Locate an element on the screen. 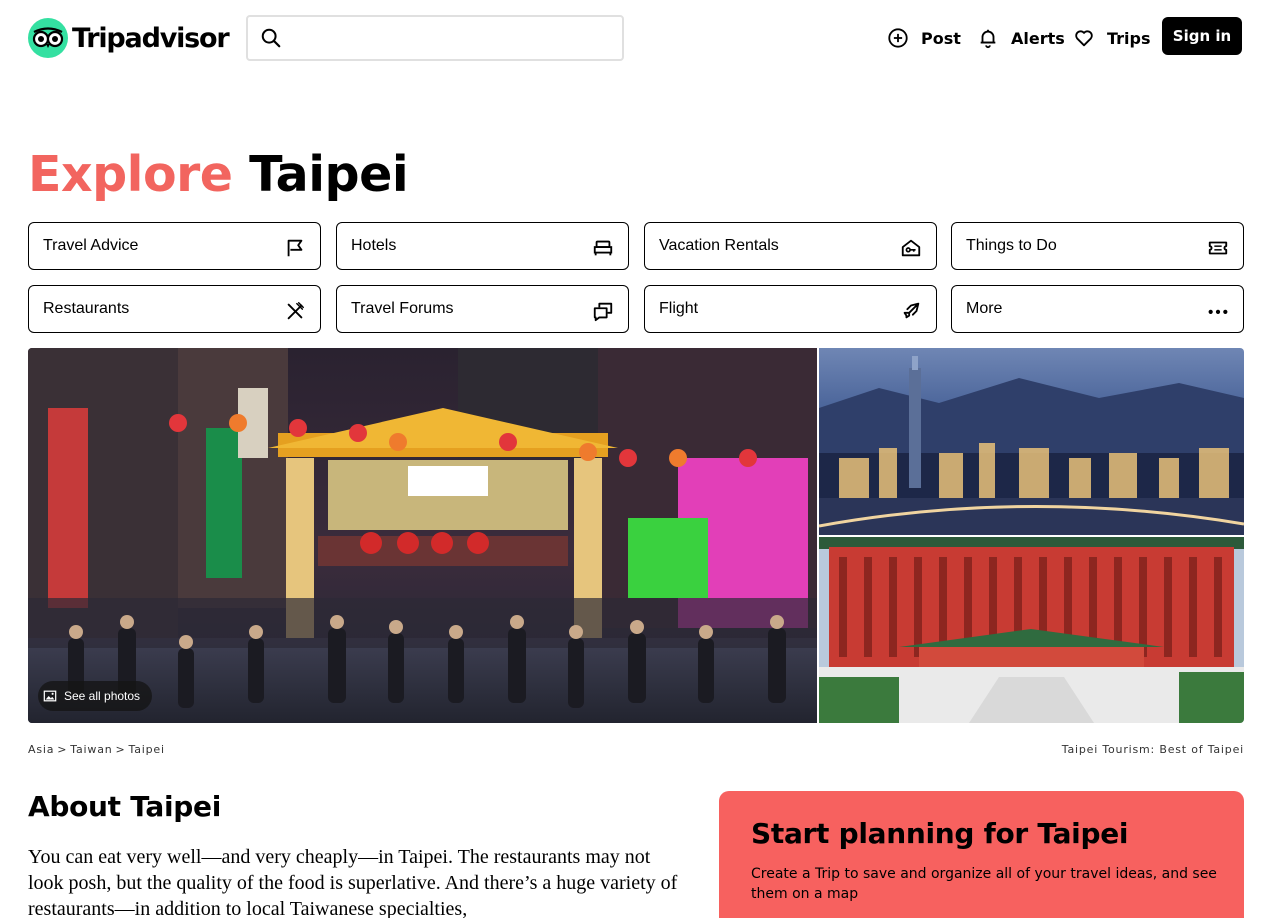 This screenshot has width=1272, height=918. flag-icon is located at coordinates (295, 248).